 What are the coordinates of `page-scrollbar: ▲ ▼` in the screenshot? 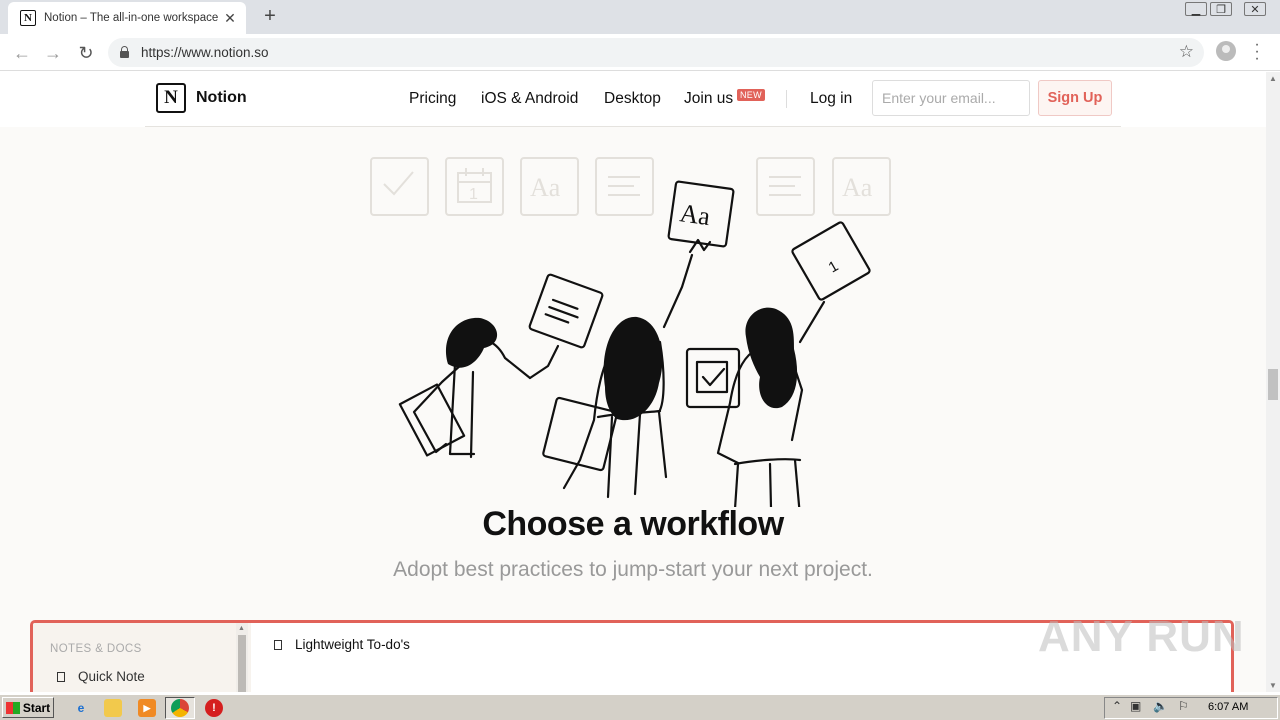 It's located at (1273, 382).